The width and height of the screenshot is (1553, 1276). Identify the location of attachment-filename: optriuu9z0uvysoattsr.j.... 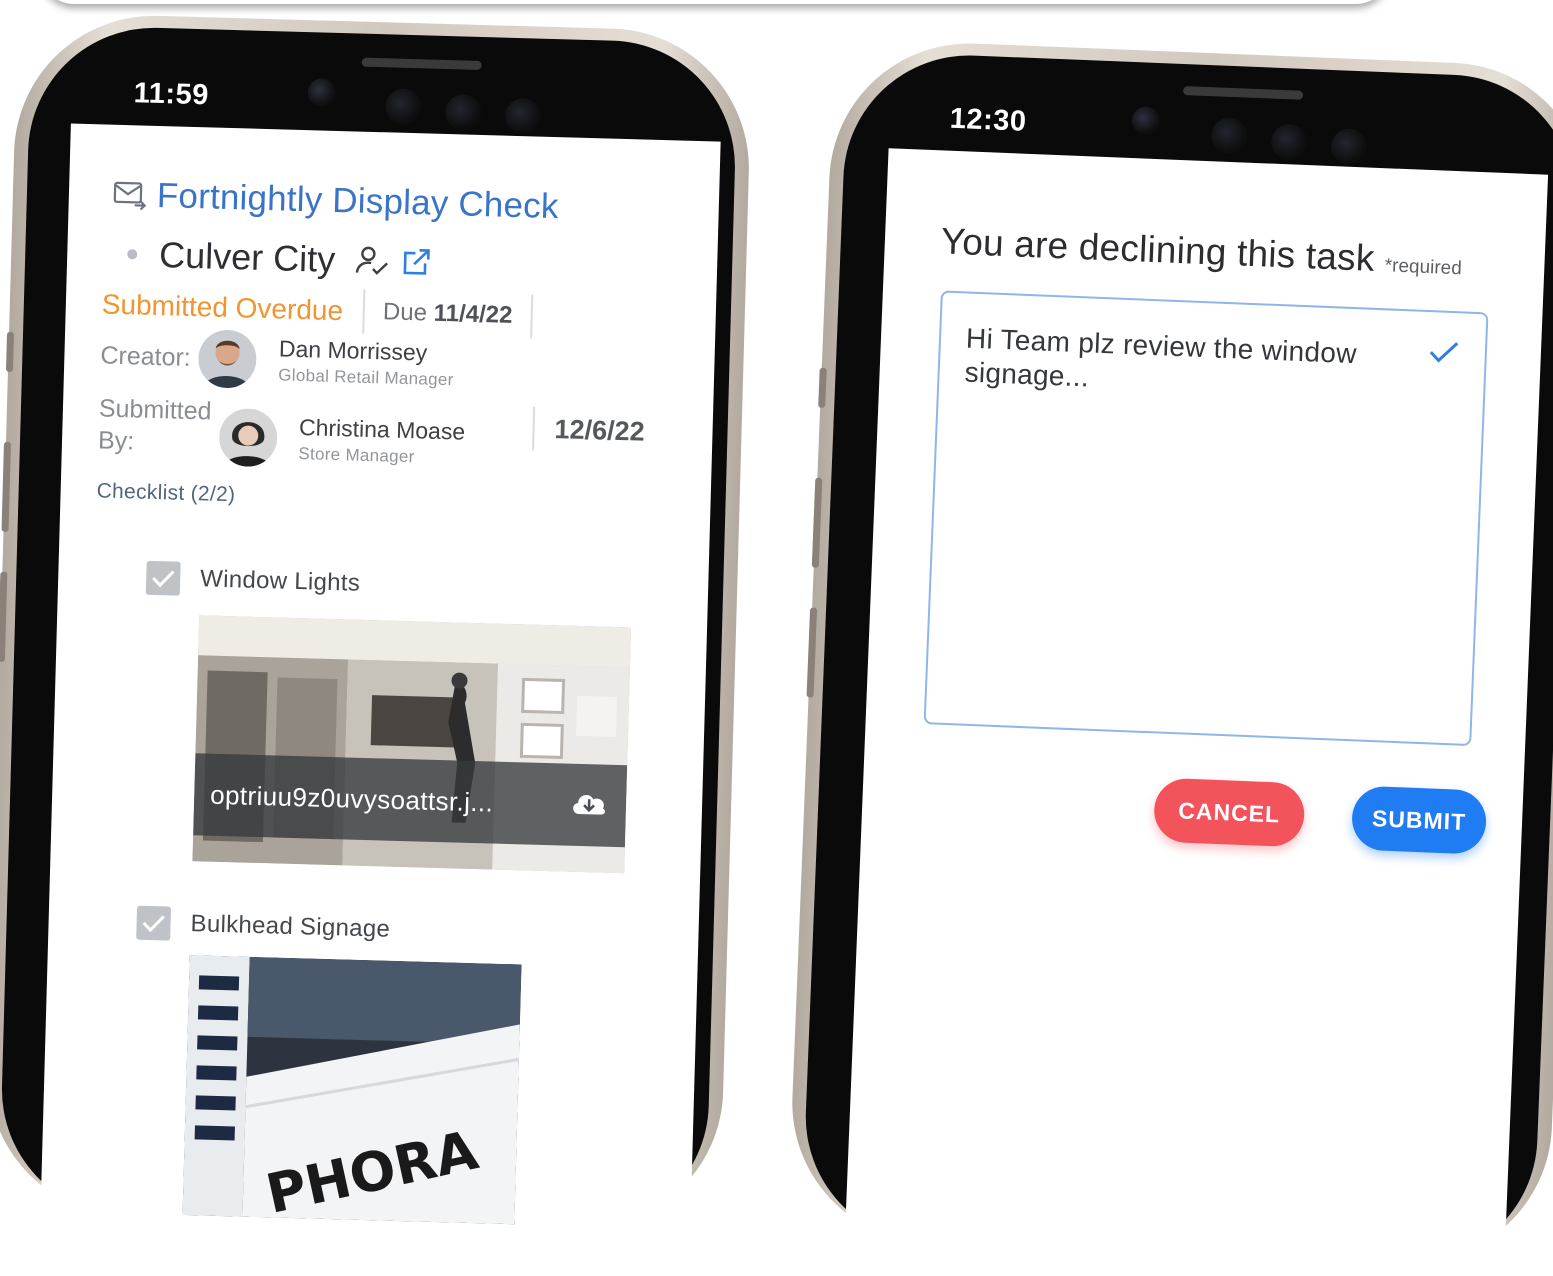
(351, 798).